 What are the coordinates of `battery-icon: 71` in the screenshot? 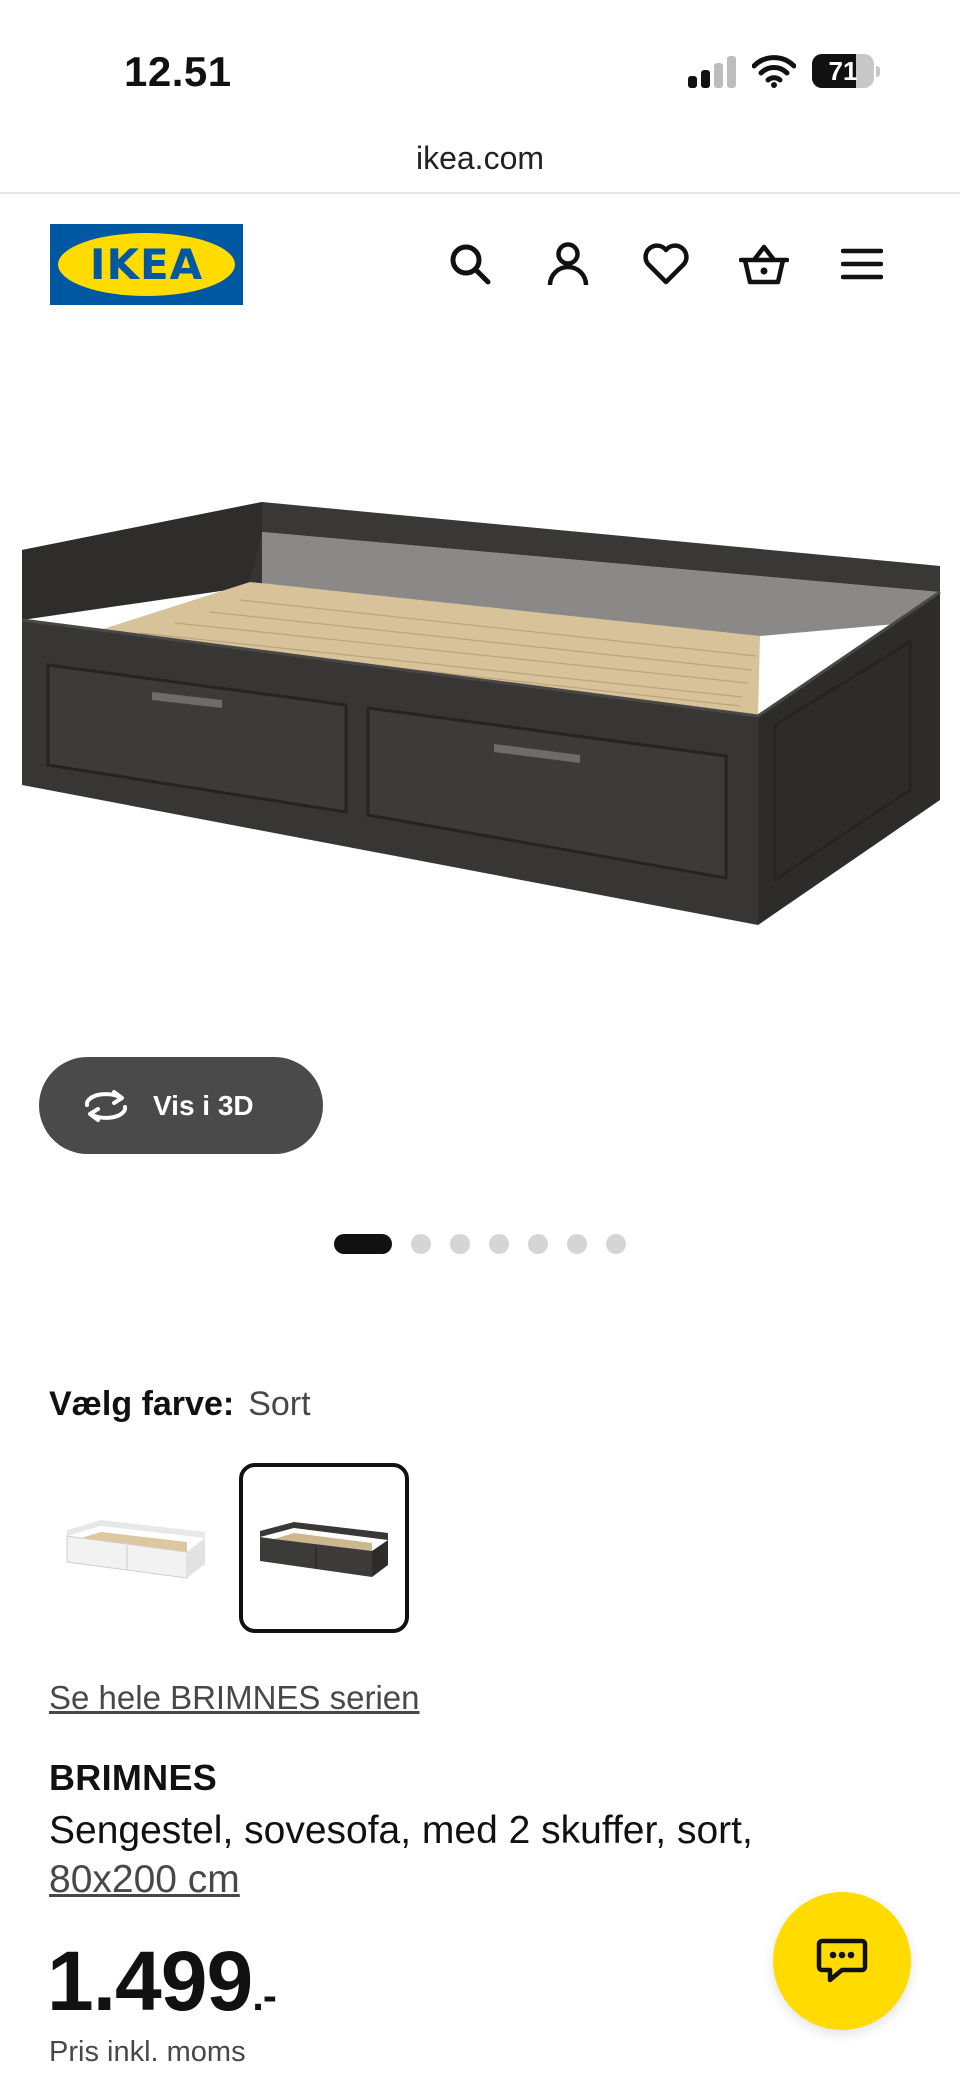 It's located at (846, 71).